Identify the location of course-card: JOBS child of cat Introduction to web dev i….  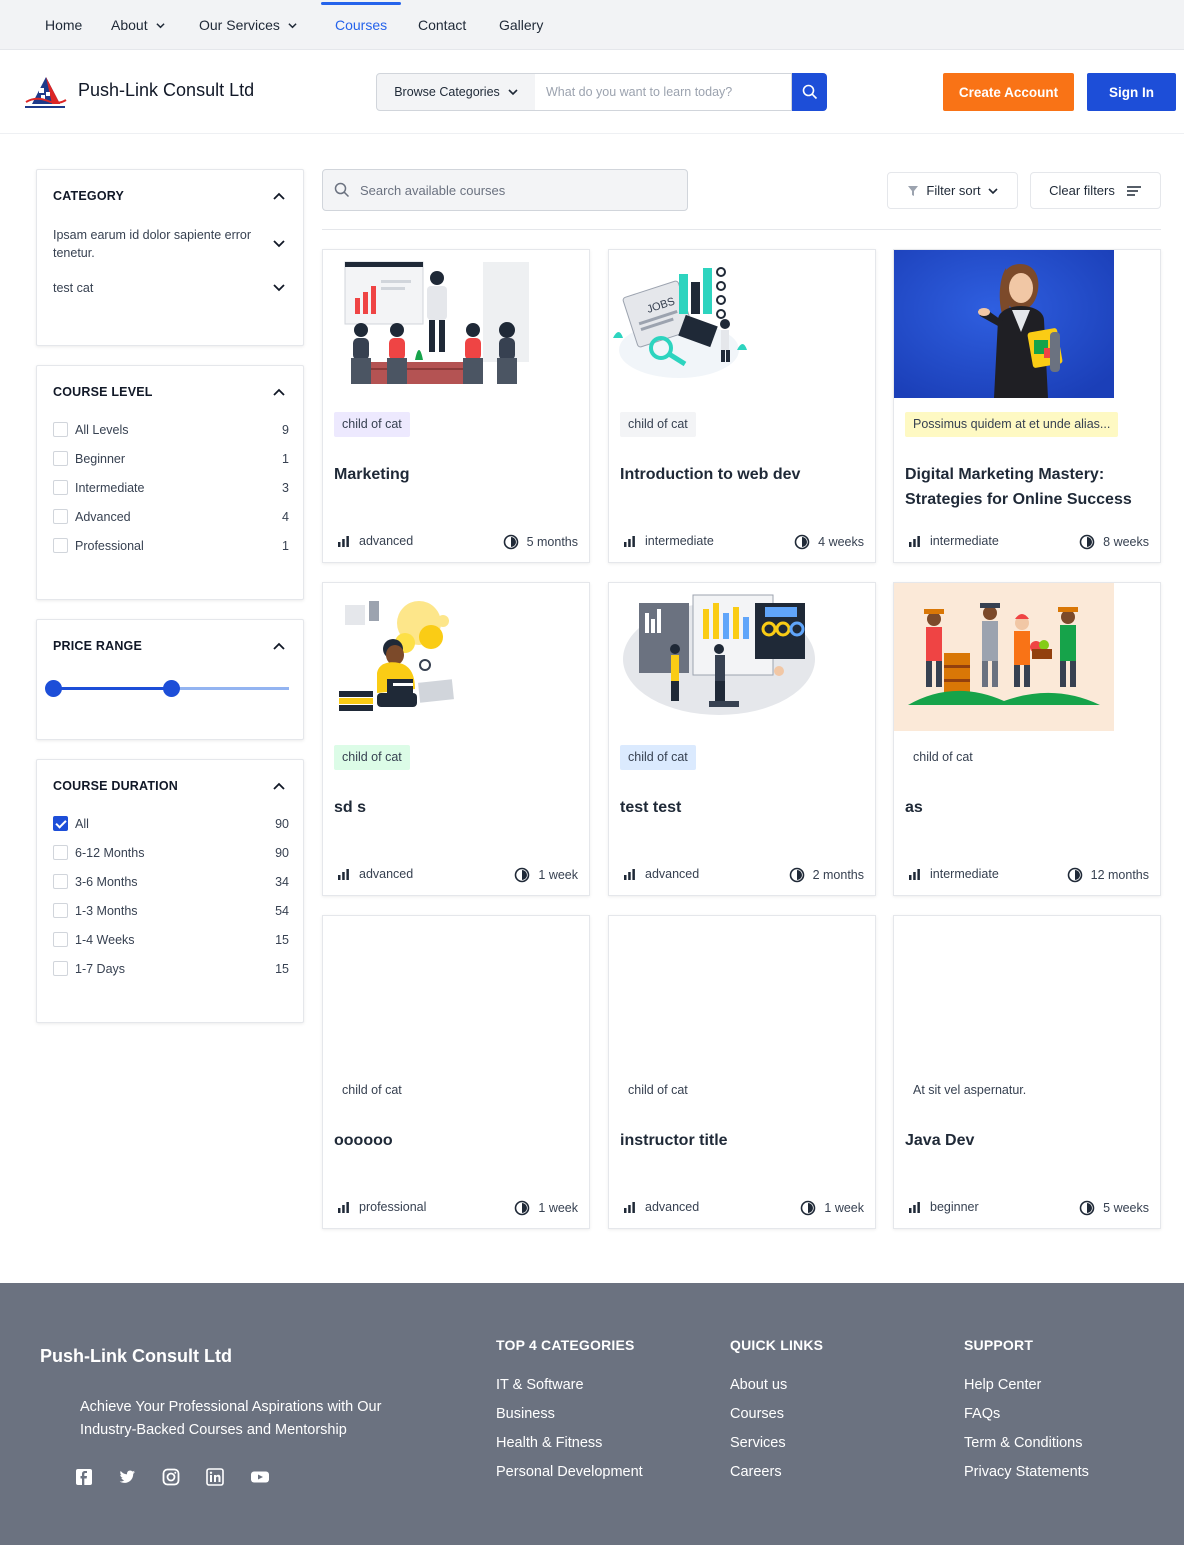
(742, 406).